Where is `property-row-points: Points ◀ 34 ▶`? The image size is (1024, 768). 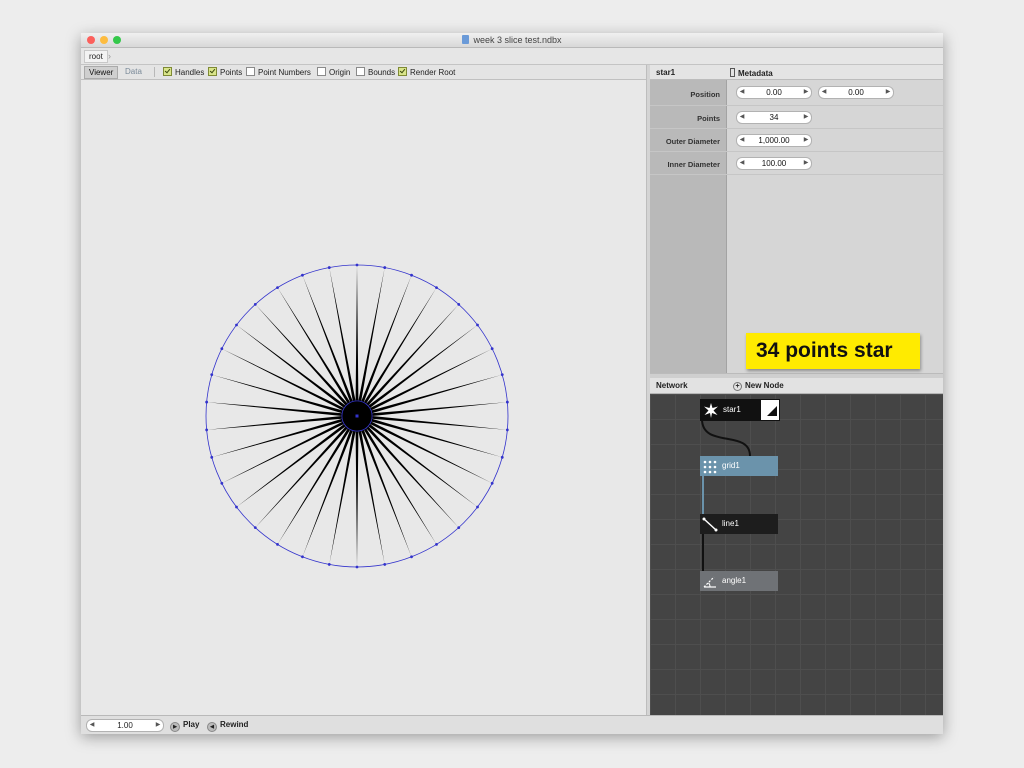
property-row-points: Points ◀ 34 ▶ is located at coordinates (796, 117).